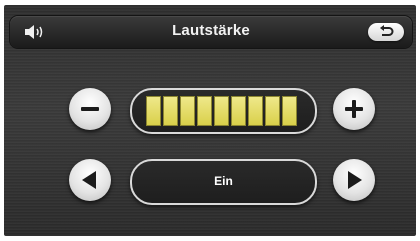  I want to click on right-triangle-icon, so click(355, 180).